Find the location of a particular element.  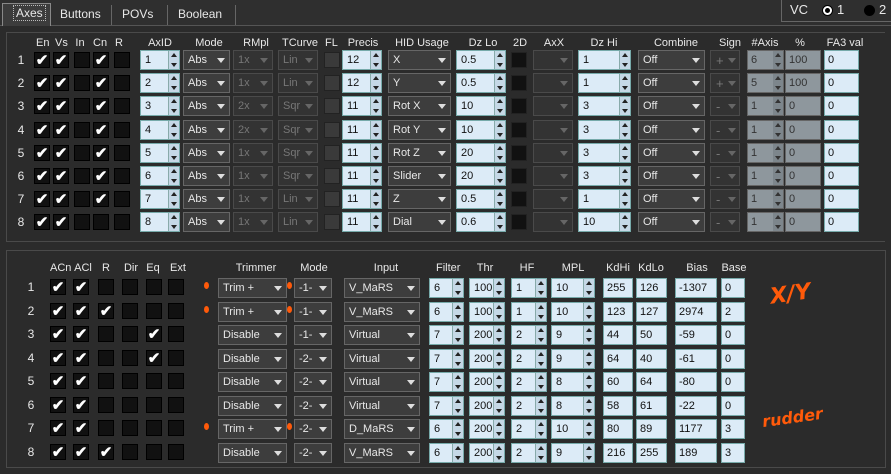

bias-field: 2974 is located at coordinates (696, 311).